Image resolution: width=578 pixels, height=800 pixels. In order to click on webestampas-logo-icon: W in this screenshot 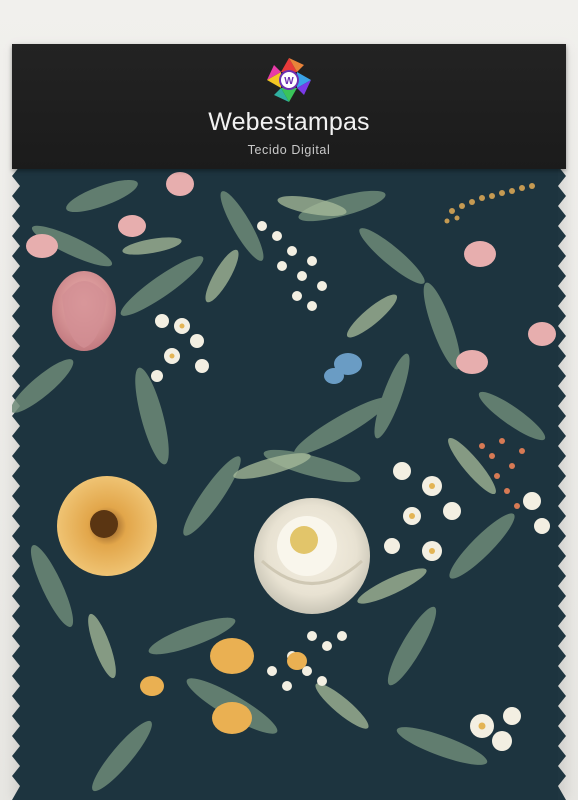, I will do `click(289, 80)`.